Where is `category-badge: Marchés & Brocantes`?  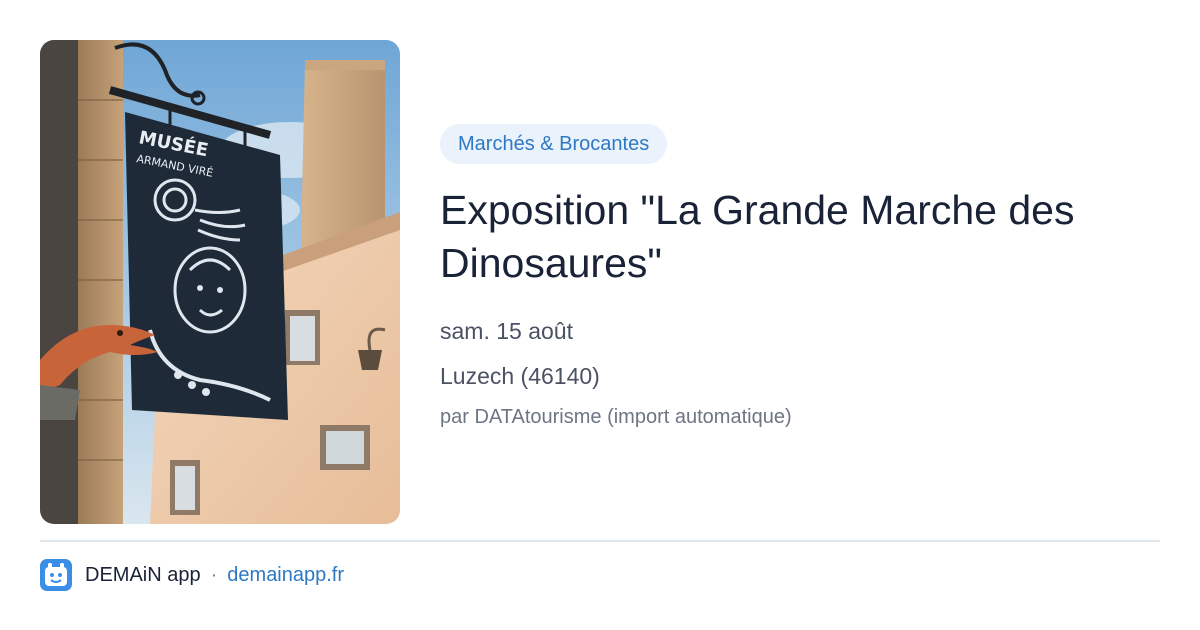
category-badge: Marchés & Brocantes is located at coordinates (554, 144).